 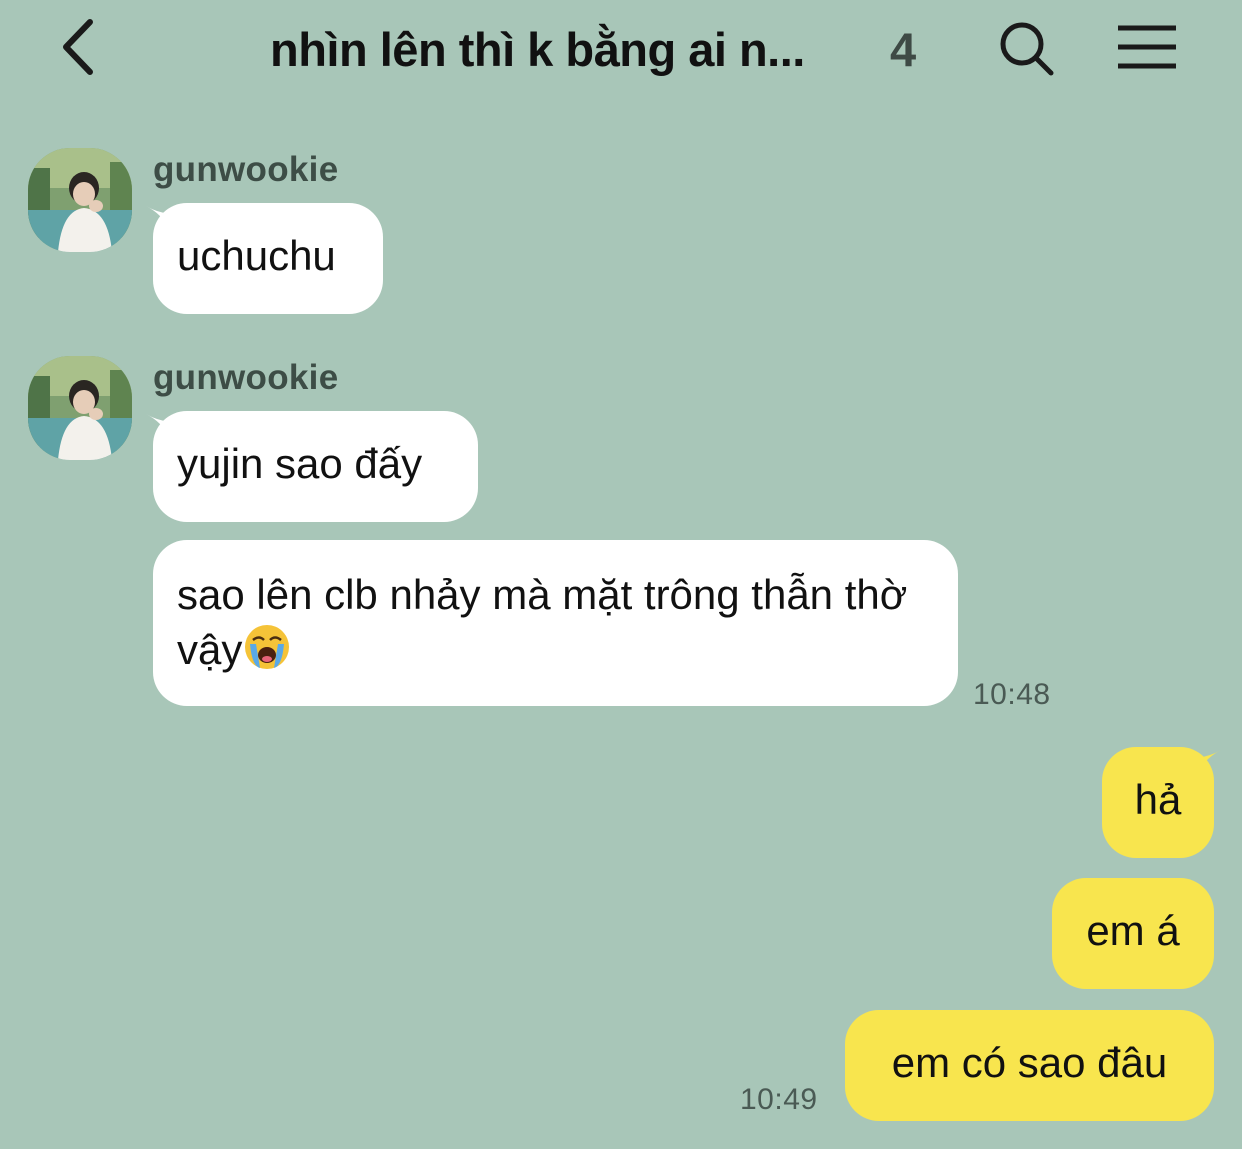 What do you see at coordinates (1133, 930) in the screenshot?
I see `message-text: em á` at bounding box center [1133, 930].